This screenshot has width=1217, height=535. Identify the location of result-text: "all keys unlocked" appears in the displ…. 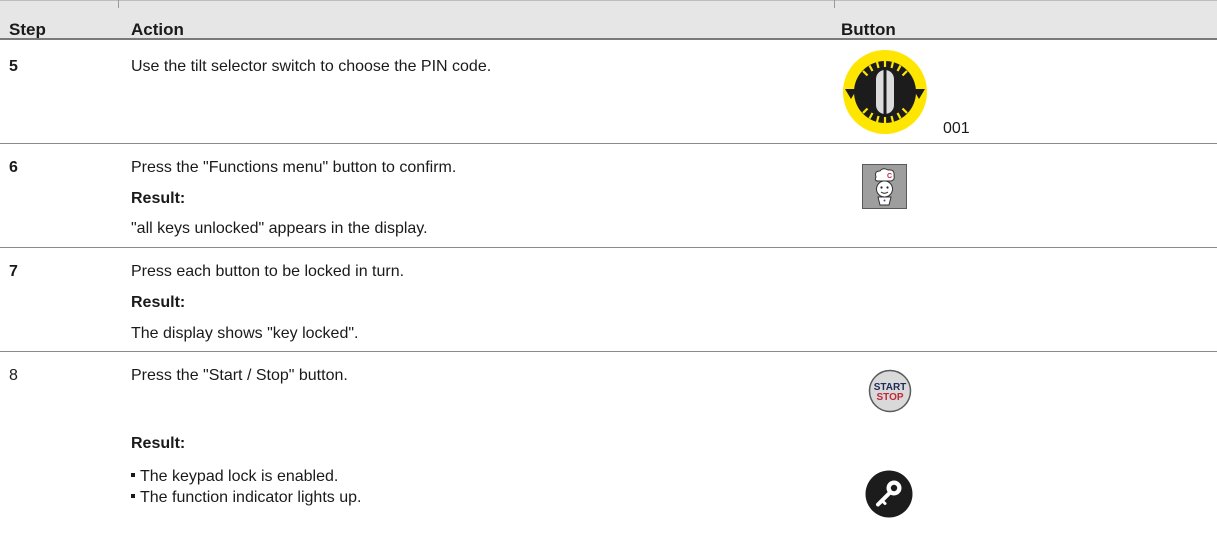
(279, 228).